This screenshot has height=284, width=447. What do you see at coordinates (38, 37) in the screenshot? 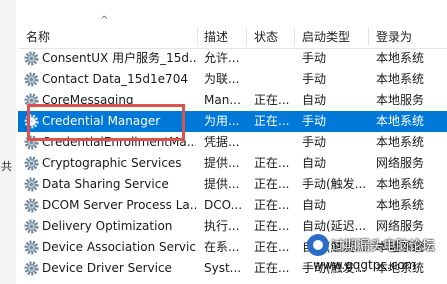
I see `column-header-name: 名称` at bounding box center [38, 37].